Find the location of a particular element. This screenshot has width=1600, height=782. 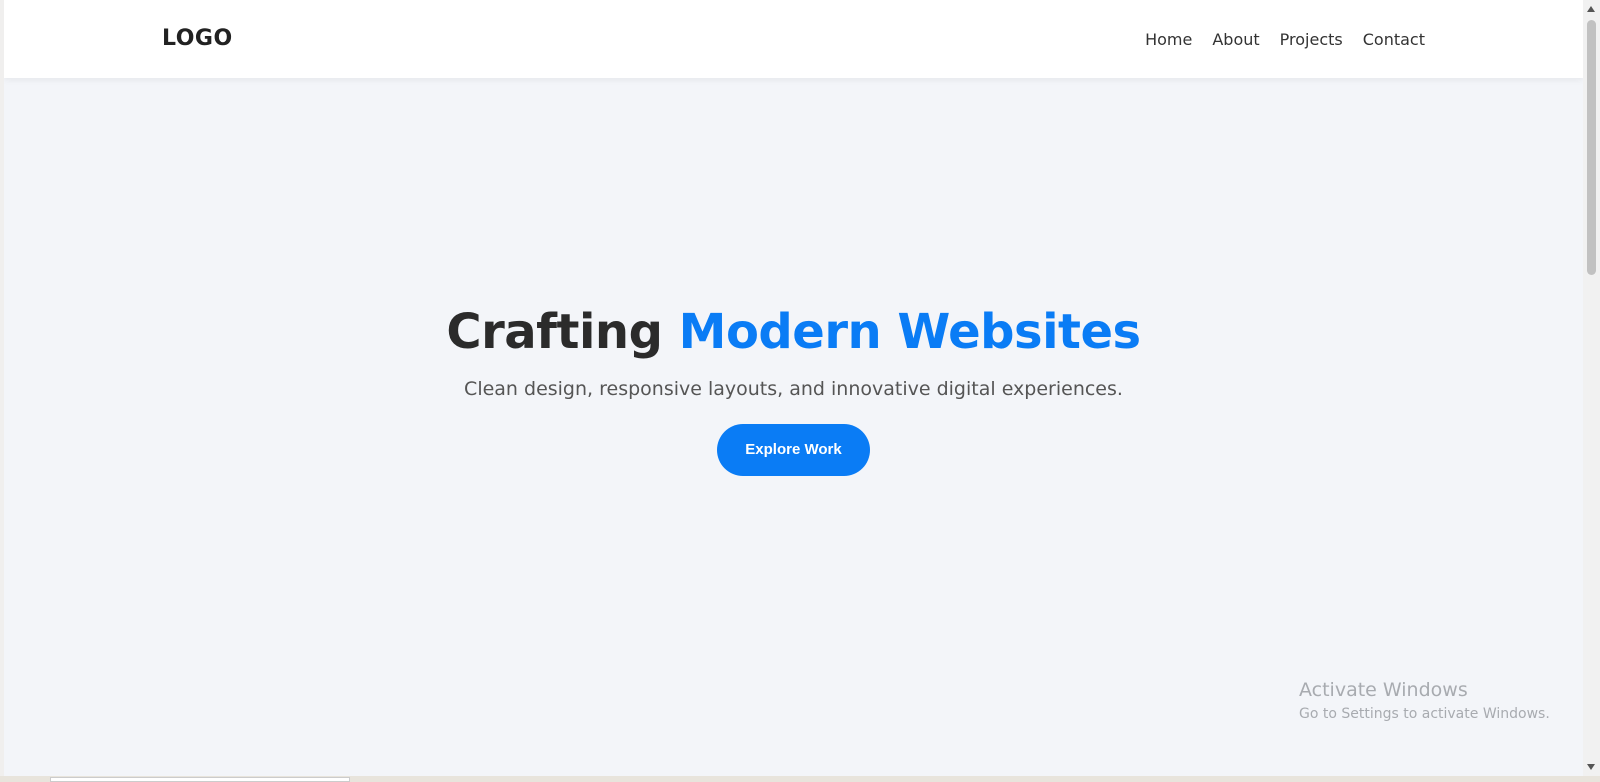

nav-link-home: Home is located at coordinates (1168, 39).